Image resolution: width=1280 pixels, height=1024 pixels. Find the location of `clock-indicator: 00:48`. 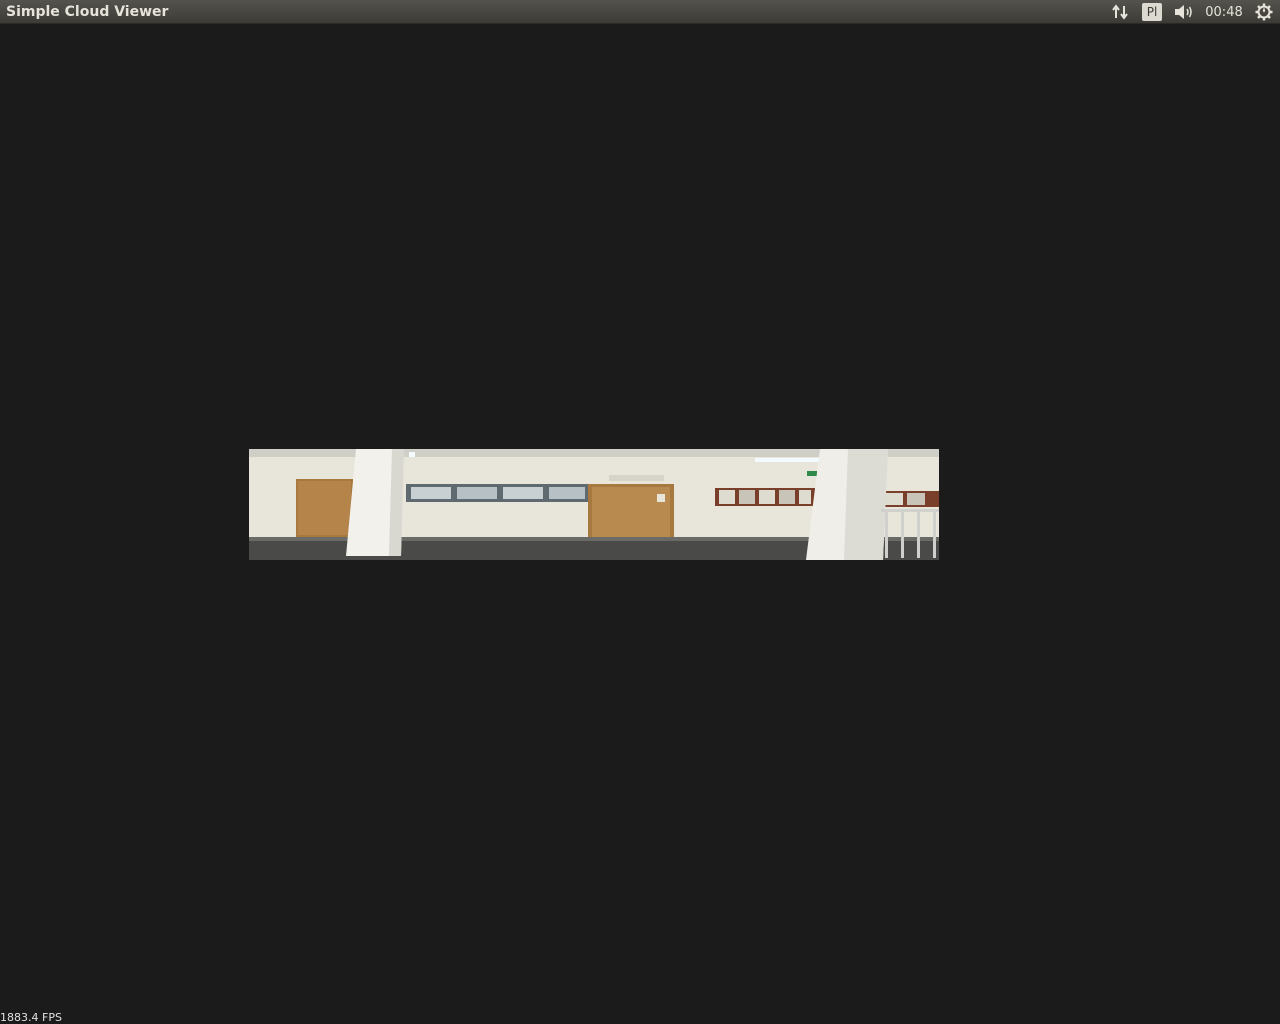

clock-indicator: 00:48 is located at coordinates (1224, 12).